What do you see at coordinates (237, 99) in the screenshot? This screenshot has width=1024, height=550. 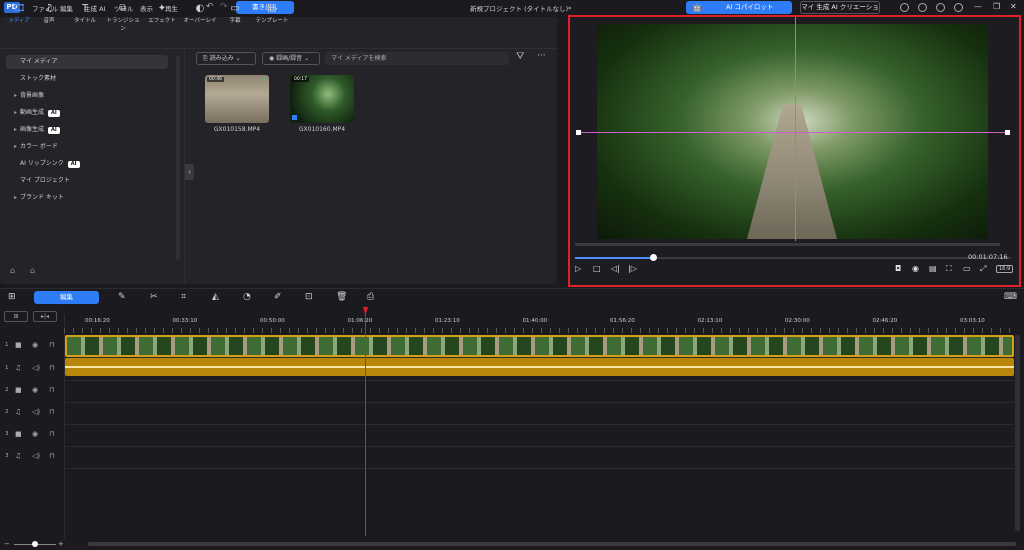 I see `media-thumbnail: 00:46 ✓` at bounding box center [237, 99].